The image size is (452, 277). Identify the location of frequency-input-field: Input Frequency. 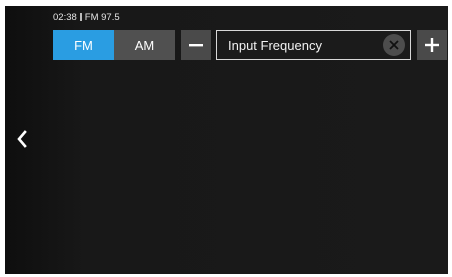
(313, 45).